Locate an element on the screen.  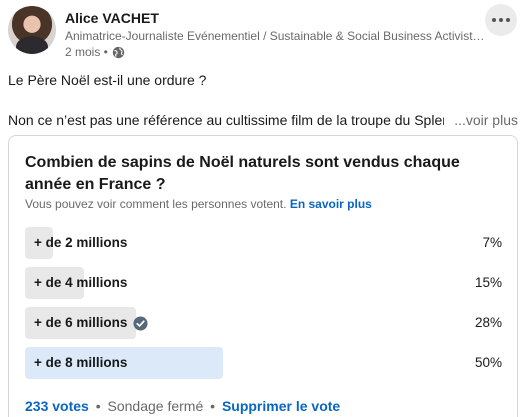
poll-option-text: + de 8 millions is located at coordinates (81, 362).